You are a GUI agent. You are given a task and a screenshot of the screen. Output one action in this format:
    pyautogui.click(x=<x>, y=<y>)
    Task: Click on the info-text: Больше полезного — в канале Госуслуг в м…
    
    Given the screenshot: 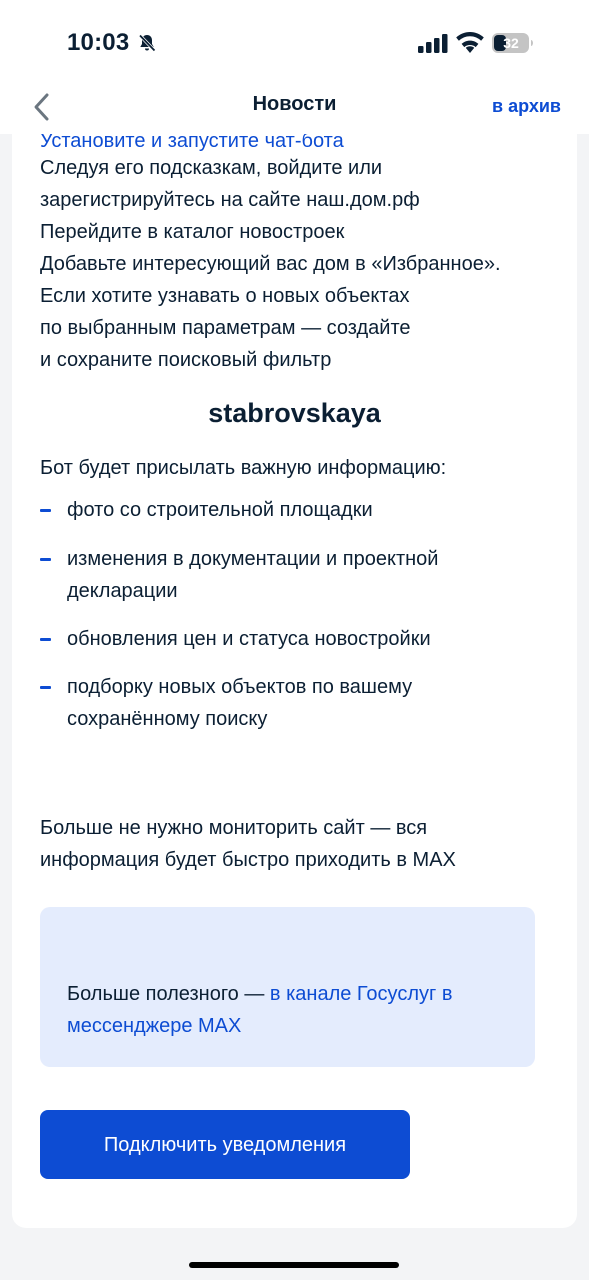 What is the action you would take?
    pyautogui.click(x=287, y=1010)
    